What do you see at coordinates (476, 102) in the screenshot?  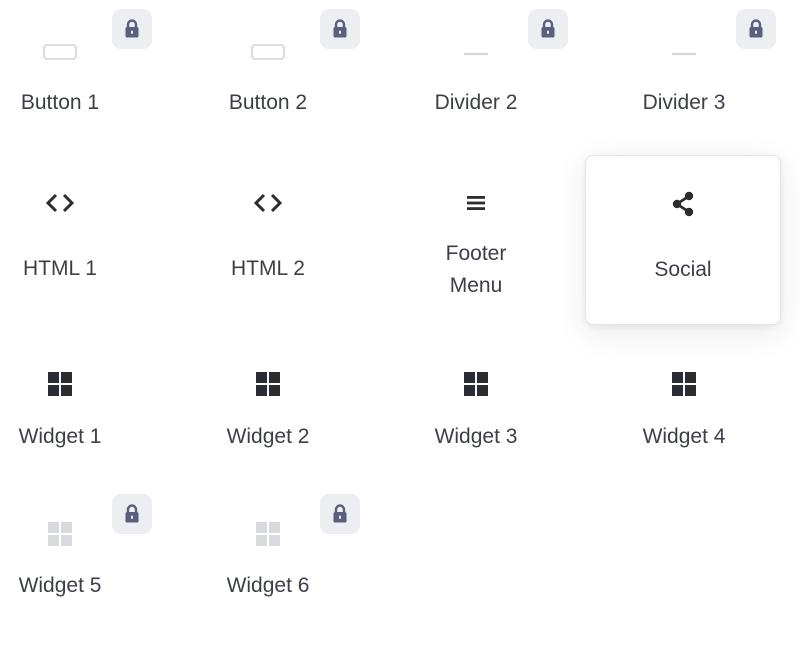 I see `widget-label: Divider 2` at bounding box center [476, 102].